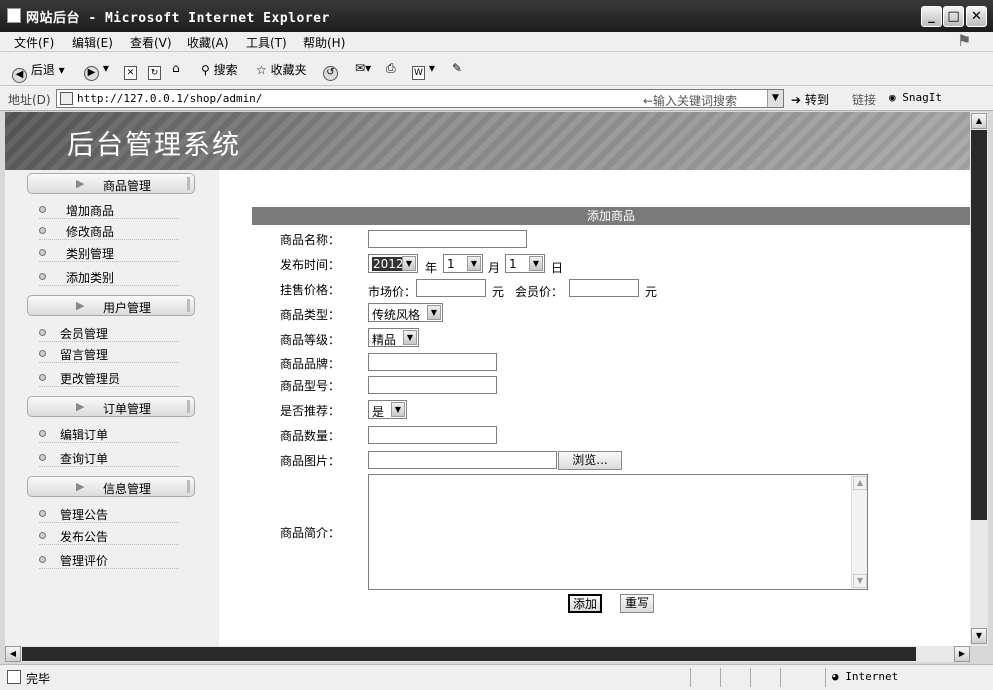 Image resolution: width=993 pixels, height=690 pixels. I want to click on year-select: 2012 ▼, so click(393, 263).